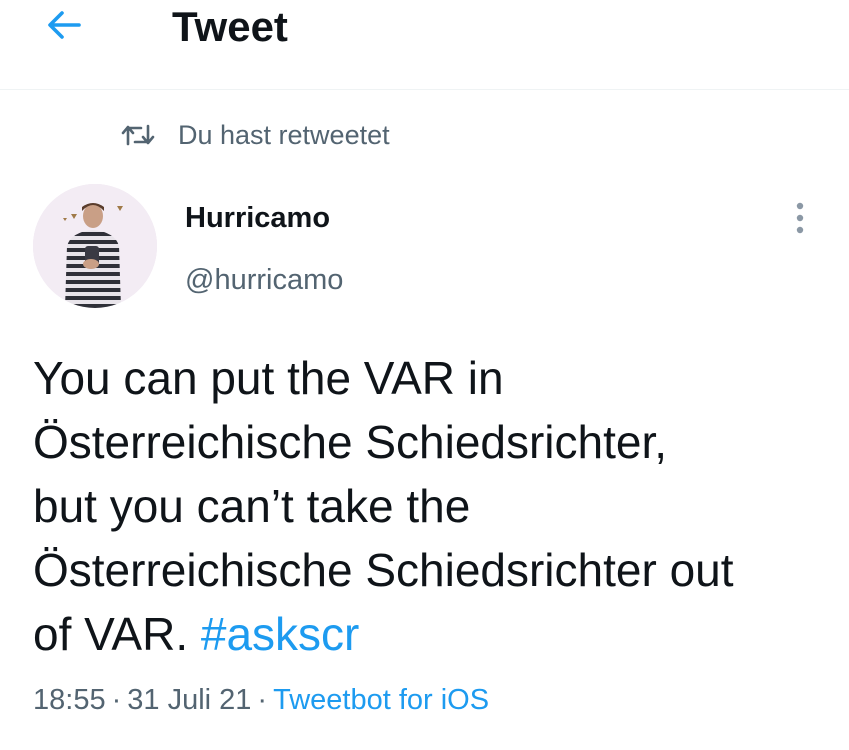 The image size is (849, 750). What do you see at coordinates (381, 700) in the screenshot?
I see `tweet-source-link: Tweetbot for iOS` at bounding box center [381, 700].